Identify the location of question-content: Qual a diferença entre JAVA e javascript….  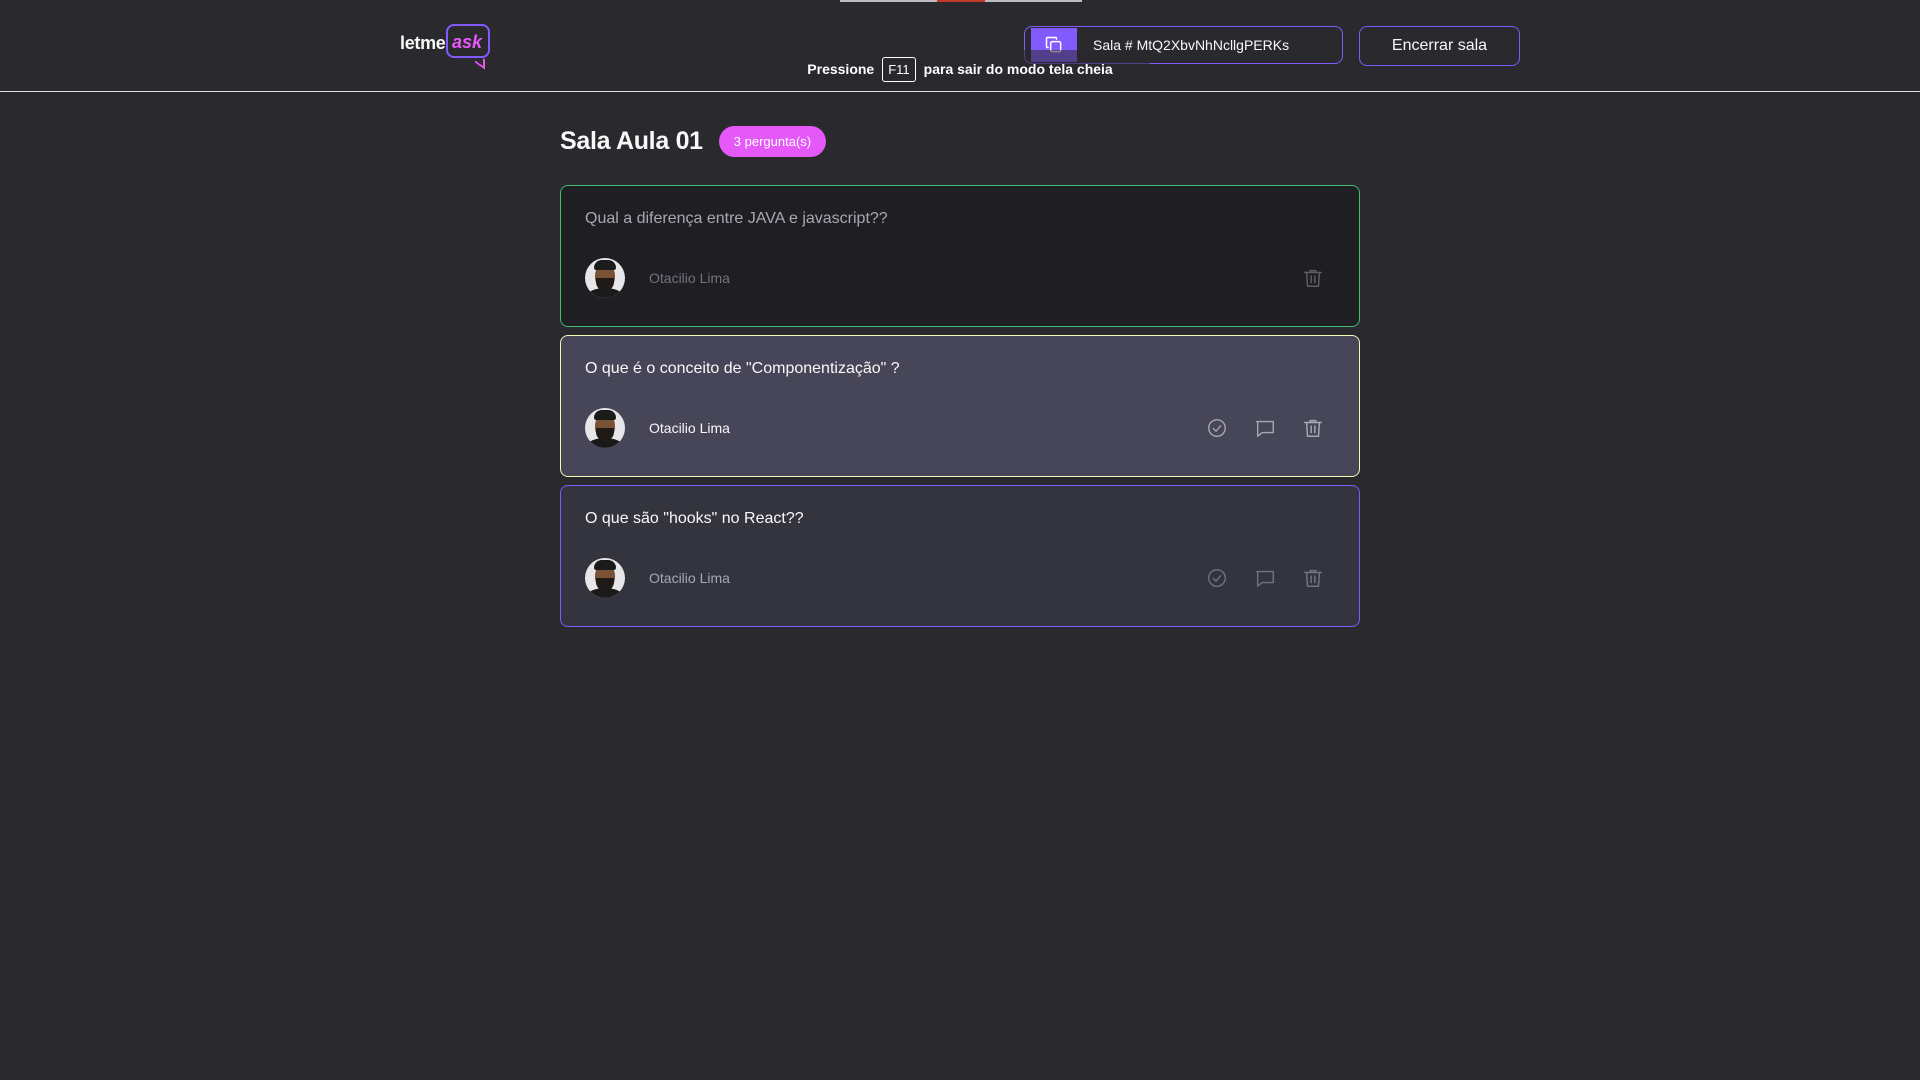
(736, 218).